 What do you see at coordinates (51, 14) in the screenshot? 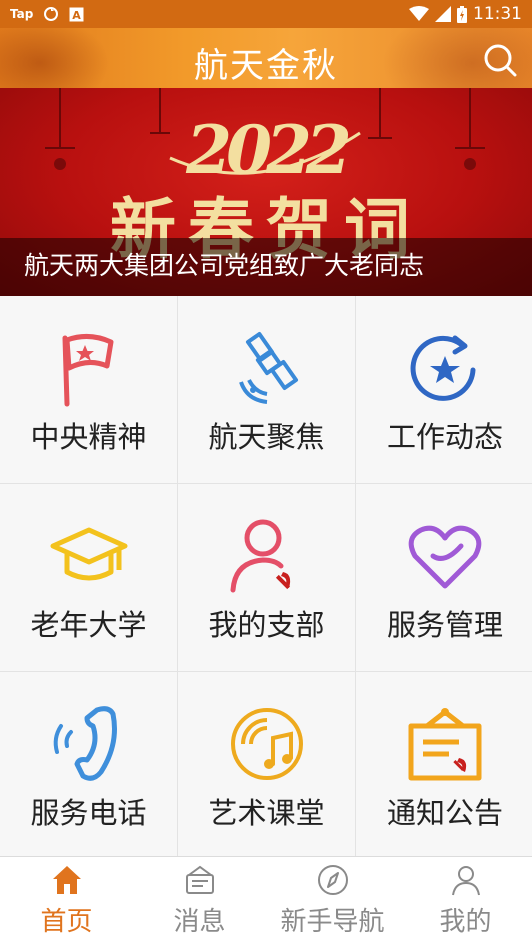
I see `sync-icon` at bounding box center [51, 14].